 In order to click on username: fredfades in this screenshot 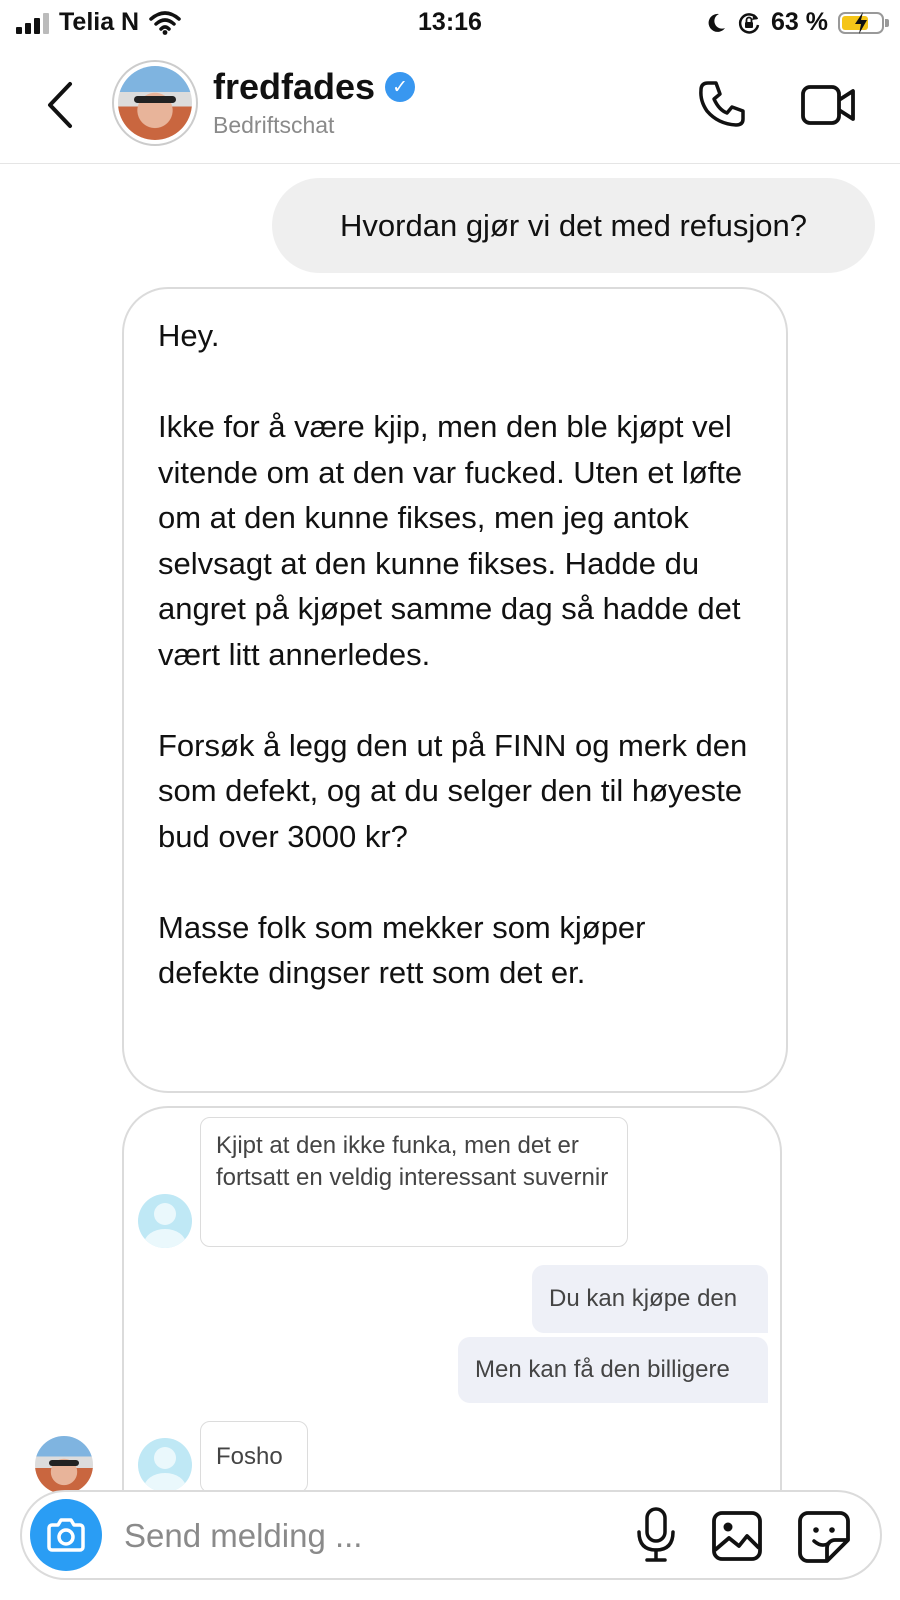, I will do `click(294, 87)`.